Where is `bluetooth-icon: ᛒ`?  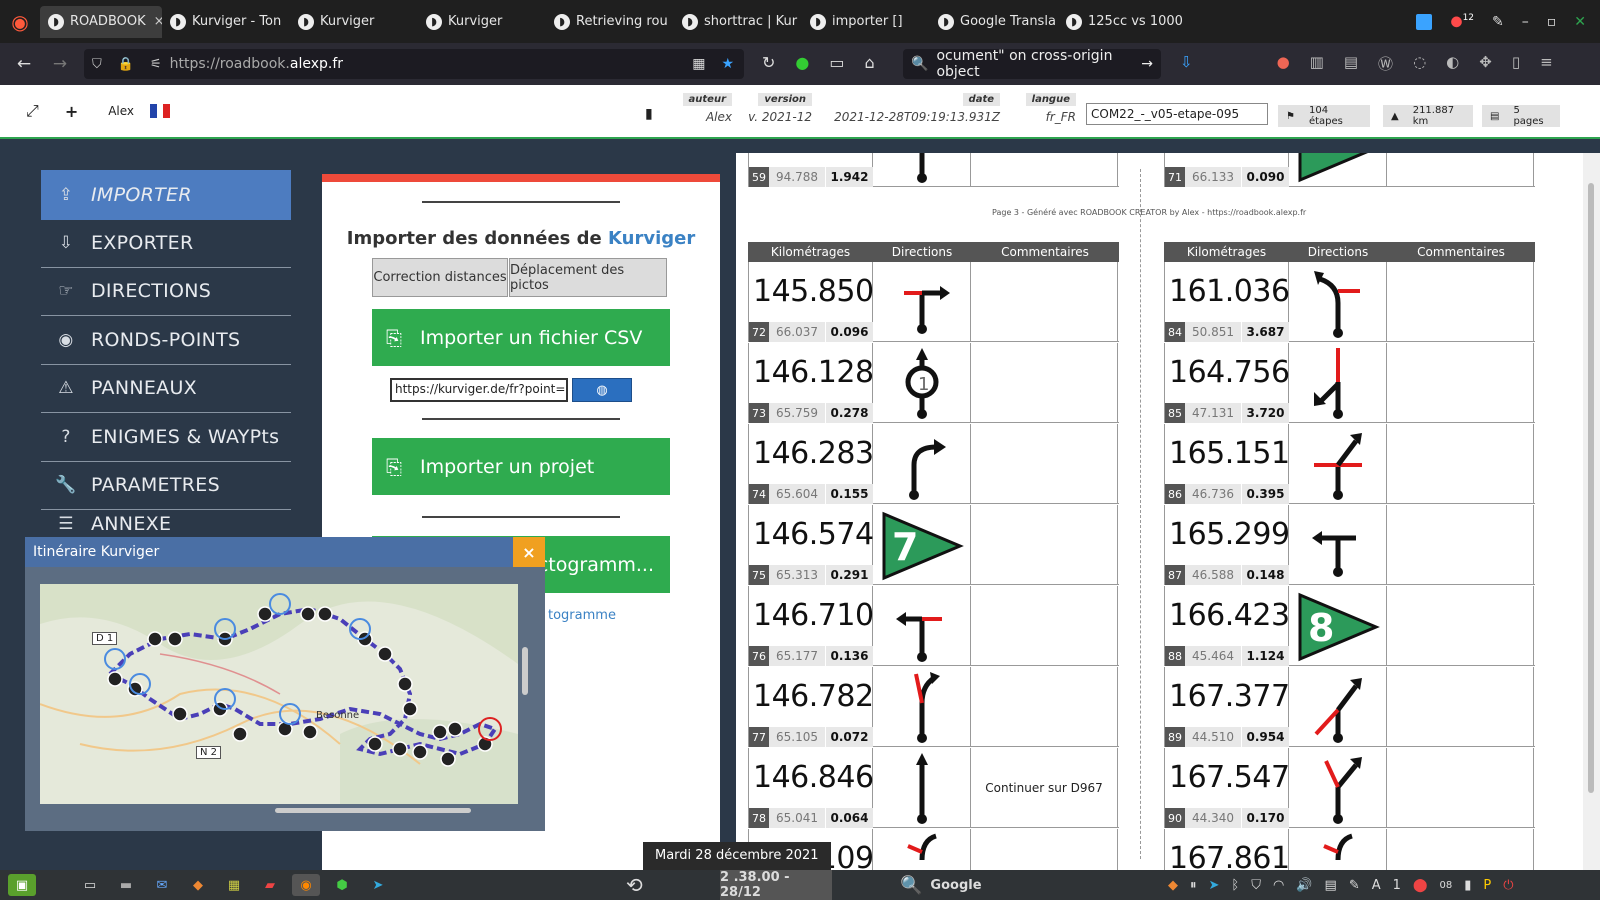
bluetooth-icon: ᛒ is located at coordinates (1235, 885).